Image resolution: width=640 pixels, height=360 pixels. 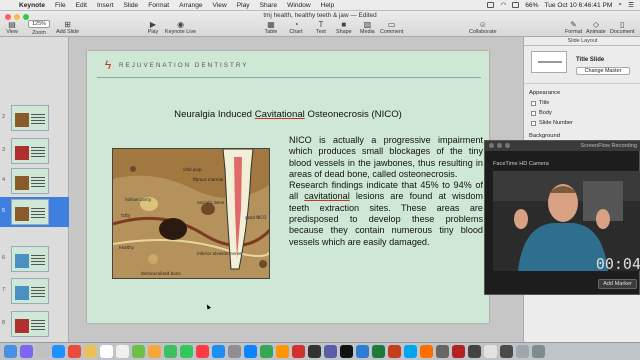 I want to click on pages-icon, so click(x=282, y=351).